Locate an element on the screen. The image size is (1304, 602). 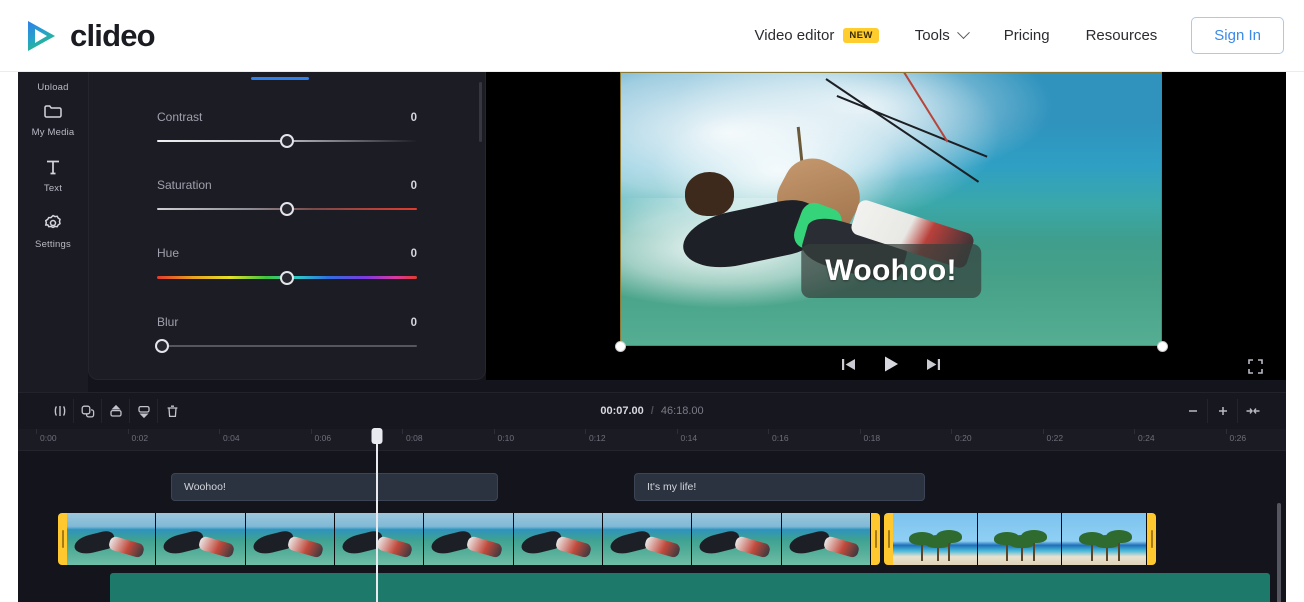
slider-knob-hue is located at coordinates (287, 277).